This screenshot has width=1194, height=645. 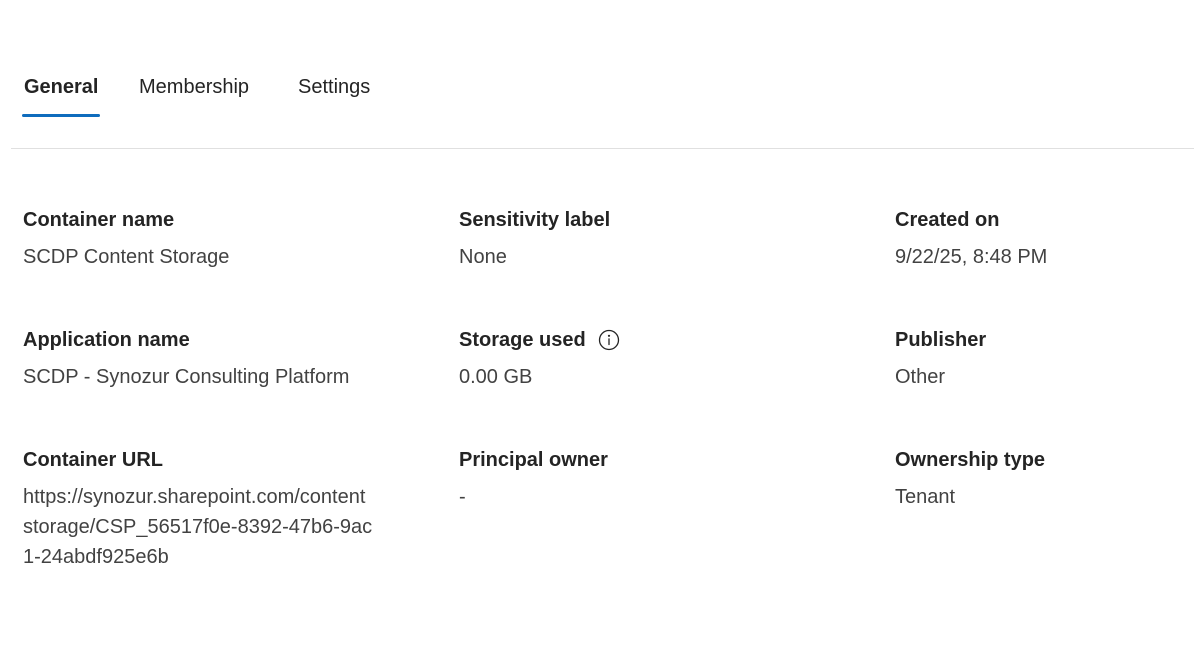 What do you see at coordinates (106, 340) in the screenshot?
I see `application-name-label: Application name` at bounding box center [106, 340].